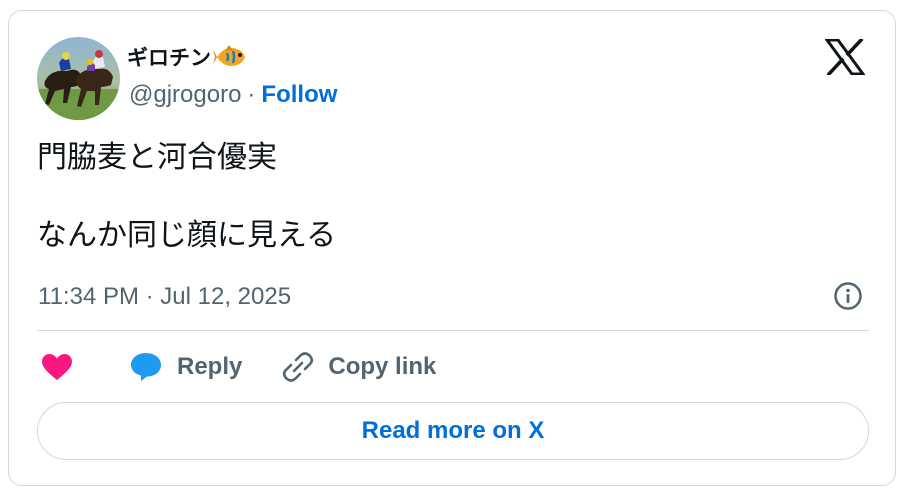  Describe the element at coordinates (382, 366) in the screenshot. I see `copy-link-label: Copy link` at that location.